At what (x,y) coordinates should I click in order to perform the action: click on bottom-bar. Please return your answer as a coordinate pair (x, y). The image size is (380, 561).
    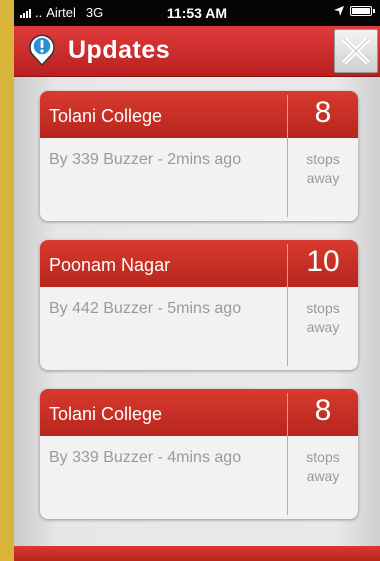
    Looking at the image, I should click on (197, 553).